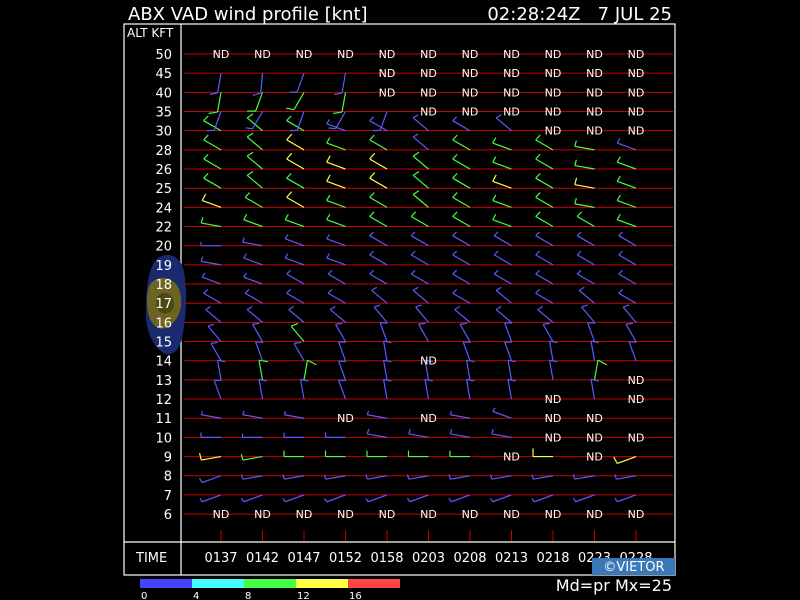  What do you see at coordinates (168, 496) in the screenshot?
I see `alt-label-7: 7` at bounding box center [168, 496].